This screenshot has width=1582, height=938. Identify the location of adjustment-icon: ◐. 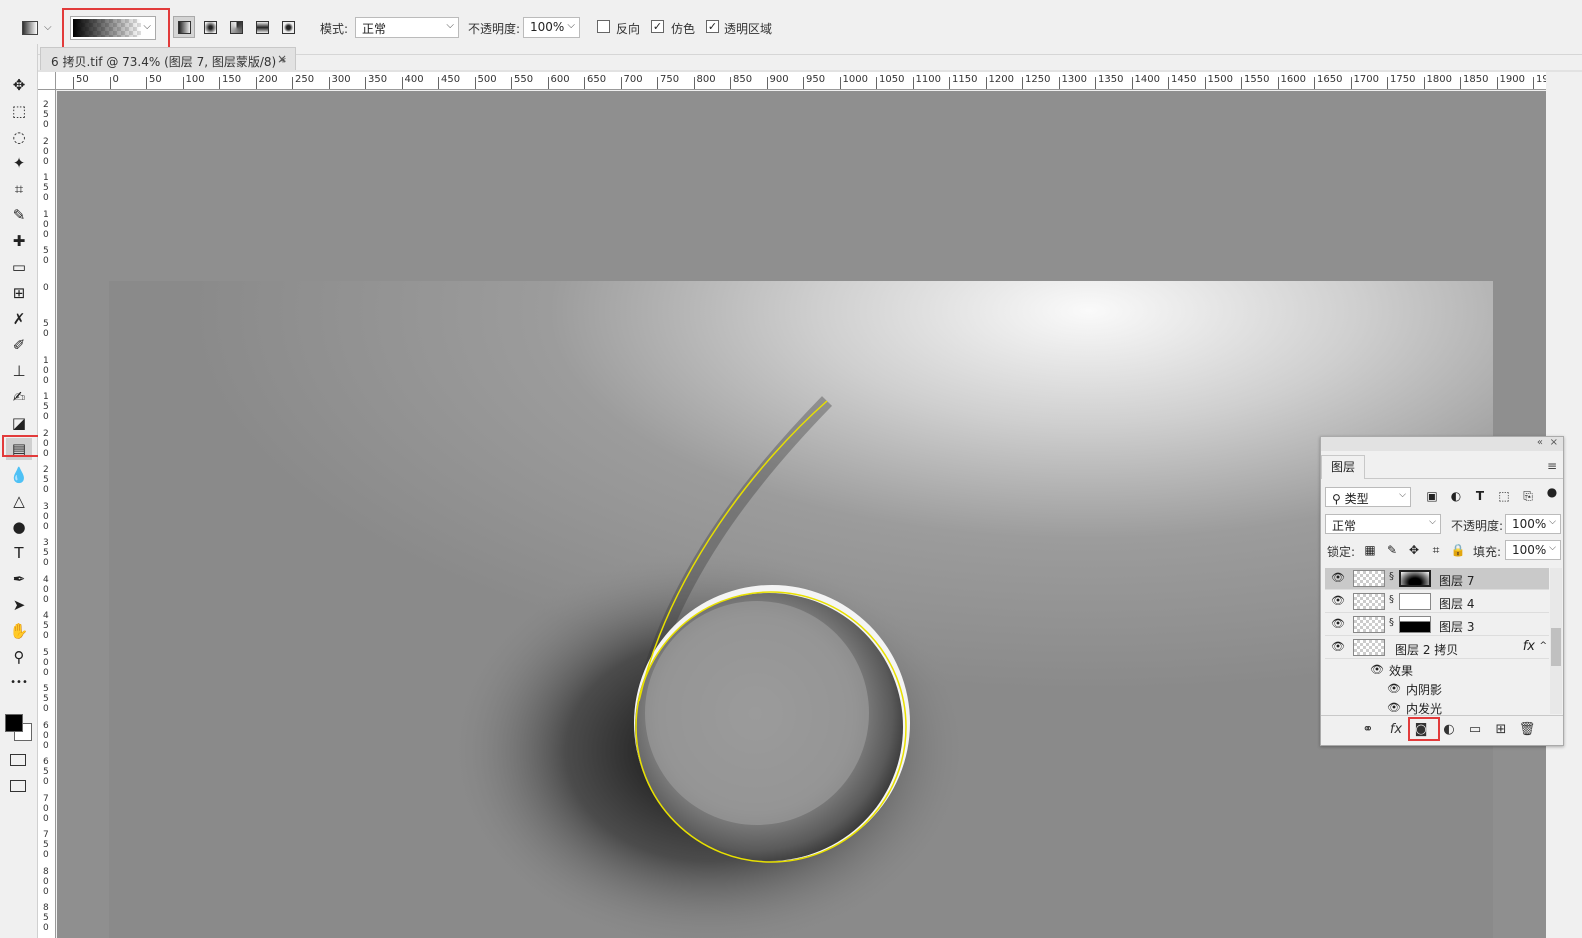
(1449, 729).